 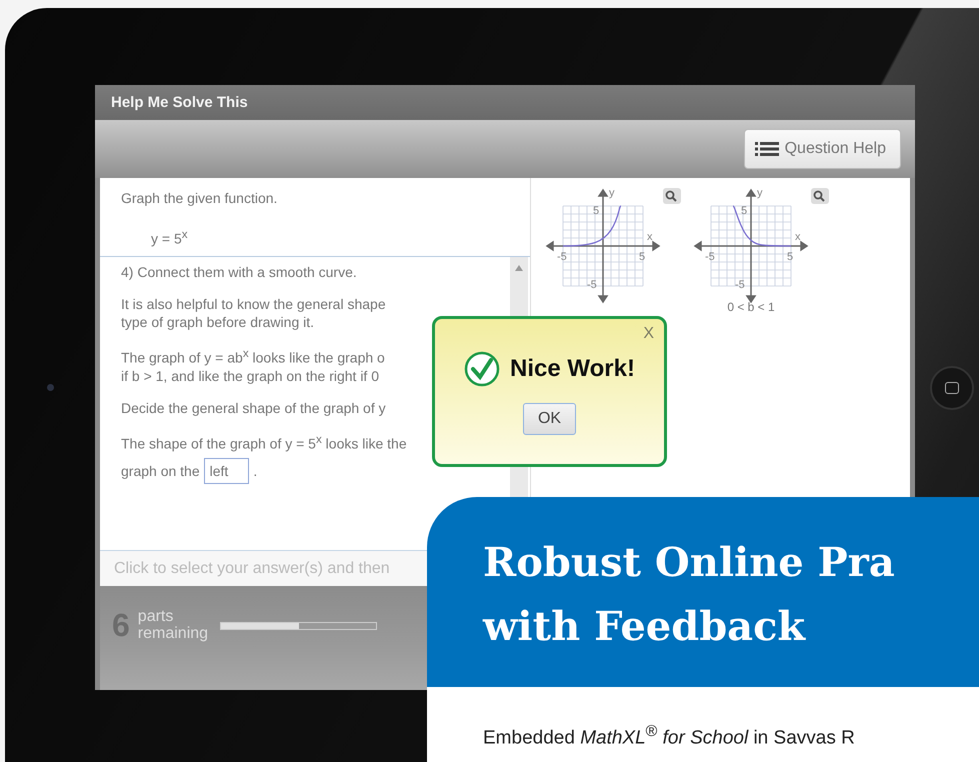 What do you see at coordinates (482, 369) in the screenshot?
I see `checkmark-icon` at bounding box center [482, 369].